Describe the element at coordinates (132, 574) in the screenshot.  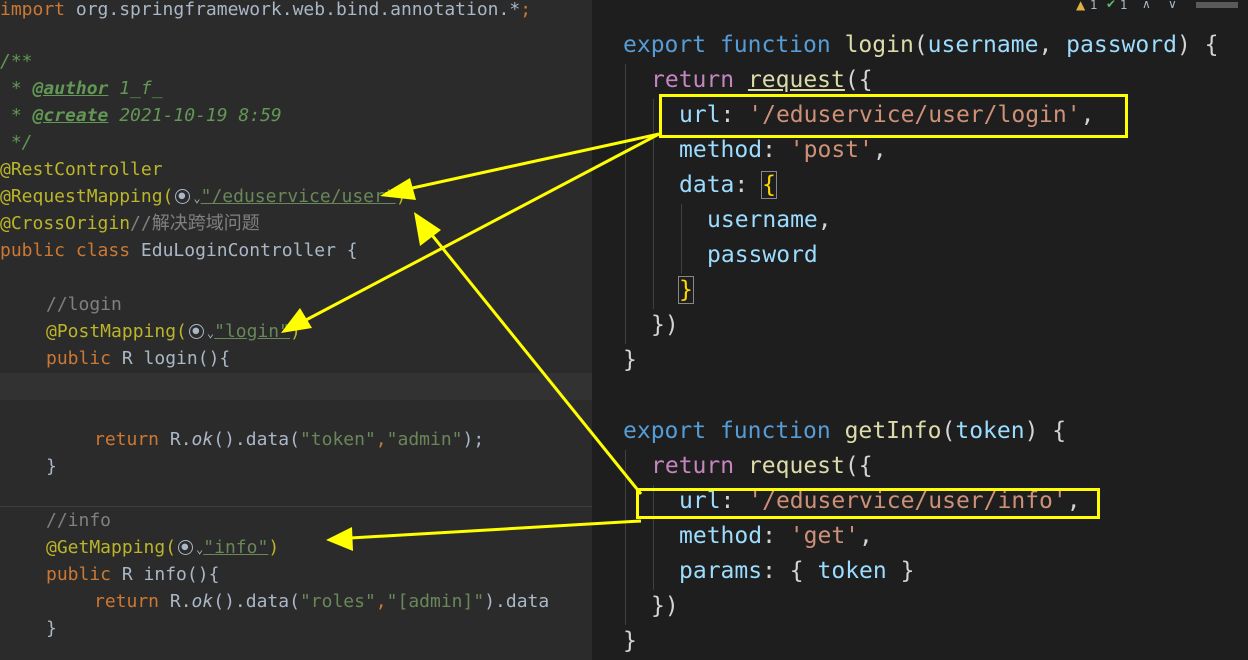
I see `code-line-info-method: public R info(){` at that location.